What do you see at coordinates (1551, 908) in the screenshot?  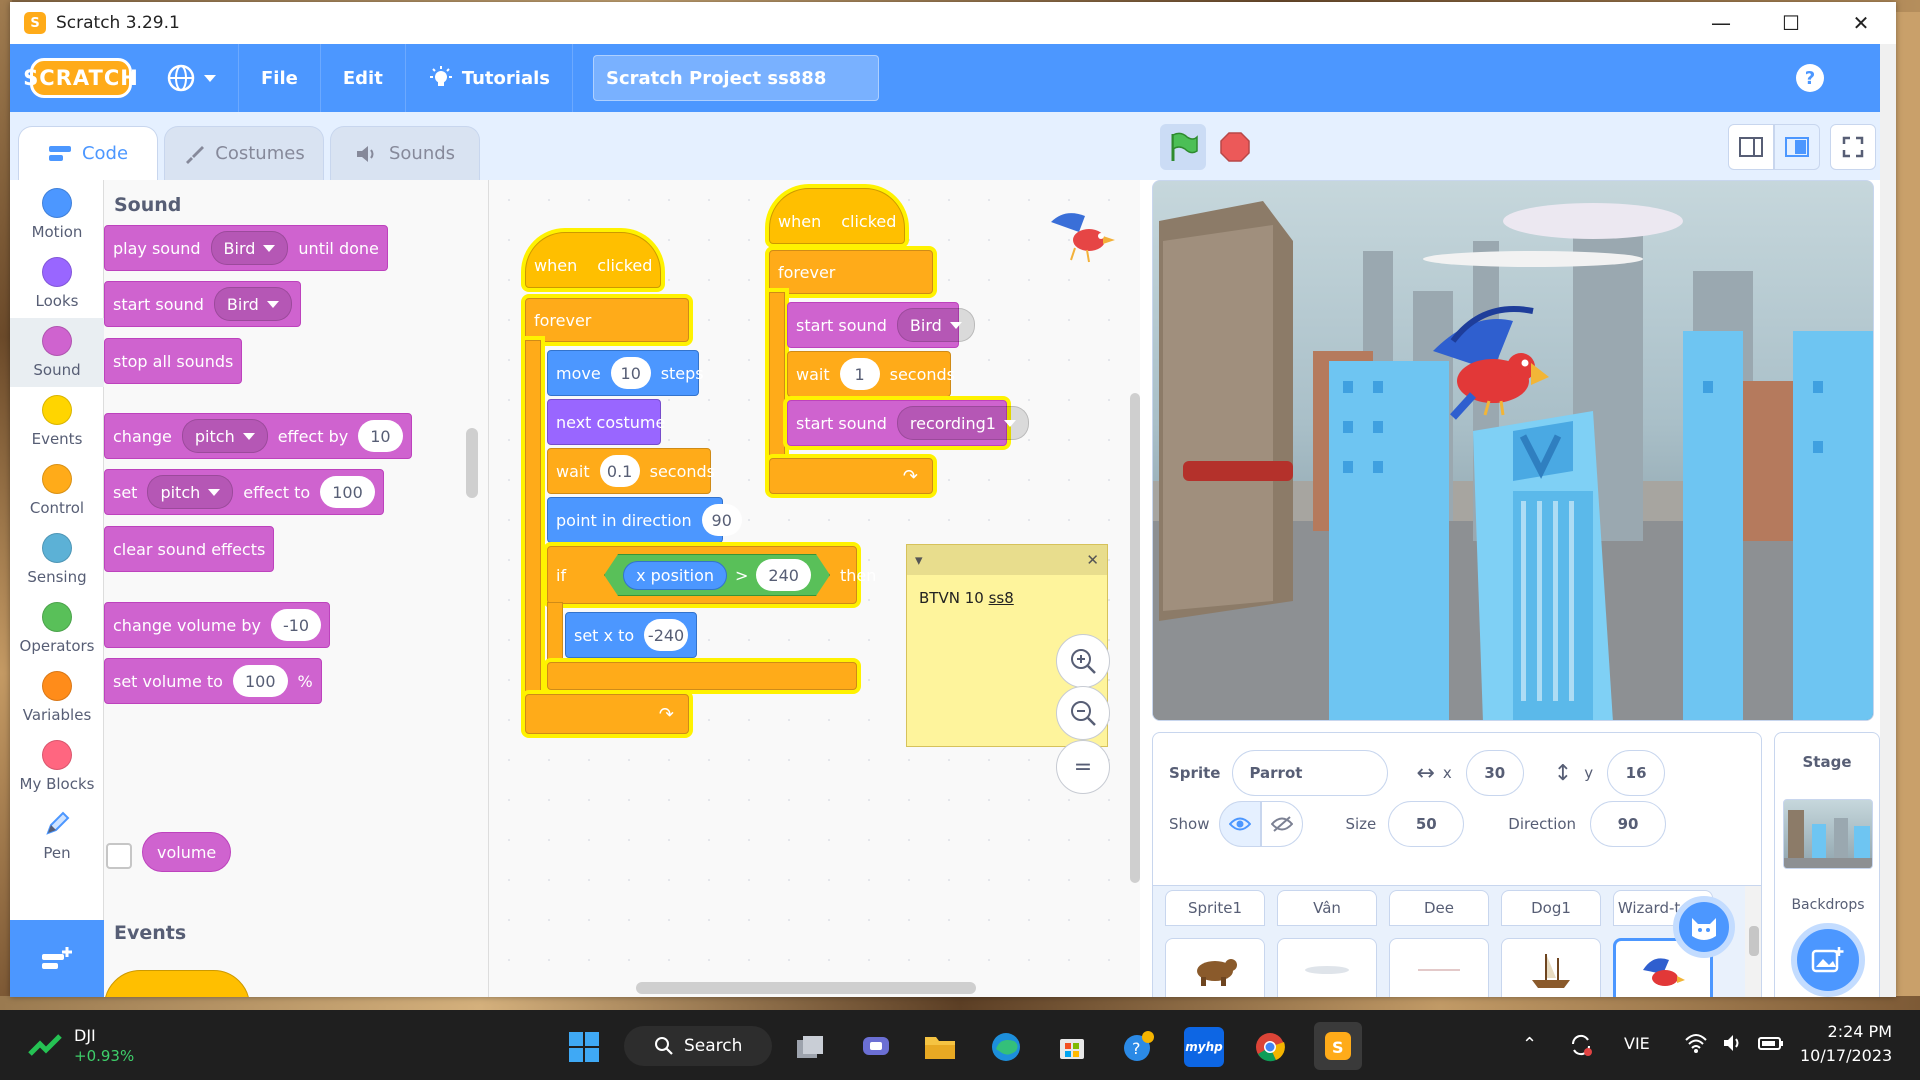 I see `sprite-tile-name: Dog1` at bounding box center [1551, 908].